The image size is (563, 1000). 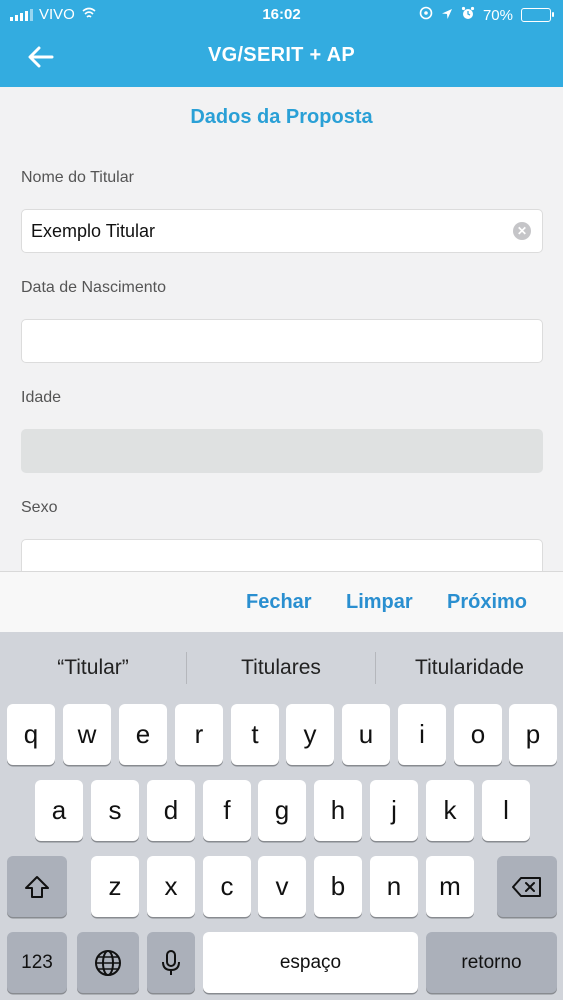 What do you see at coordinates (227, 810) in the screenshot?
I see `key-f: f` at bounding box center [227, 810].